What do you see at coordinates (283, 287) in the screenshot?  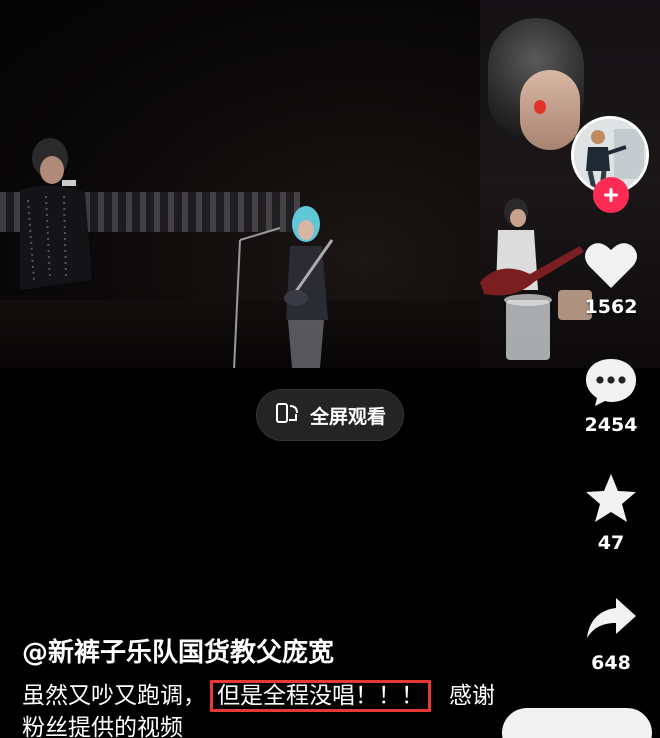 I see `bassist-figure` at bounding box center [283, 287].